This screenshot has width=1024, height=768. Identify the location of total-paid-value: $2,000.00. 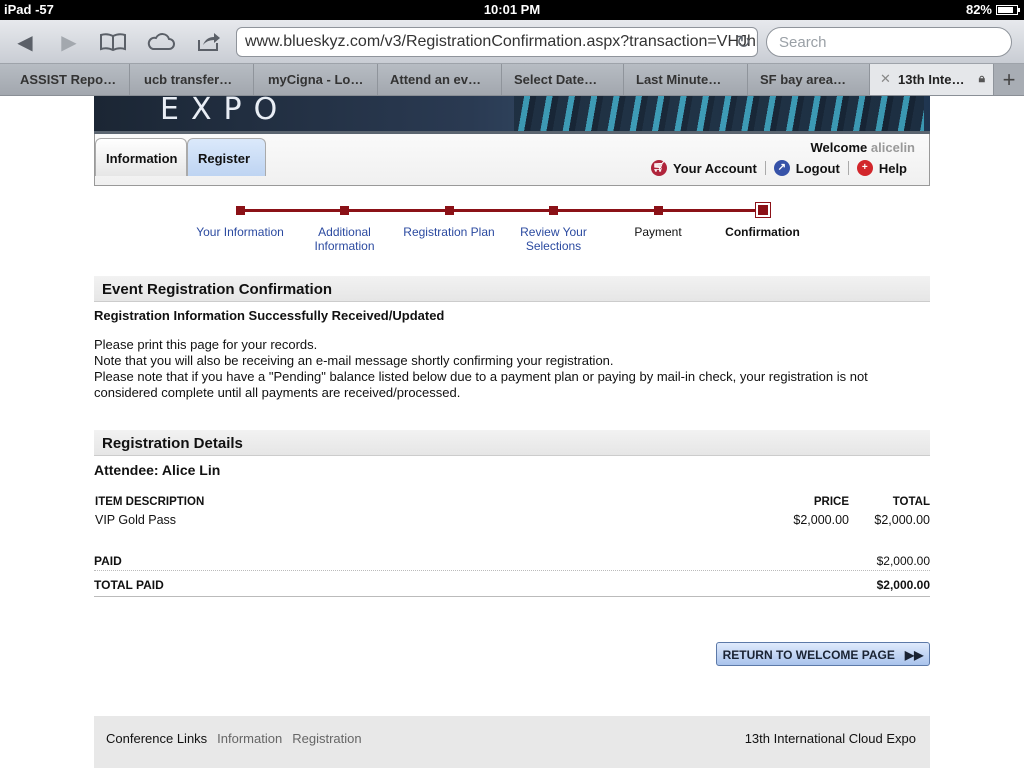
(903, 585).